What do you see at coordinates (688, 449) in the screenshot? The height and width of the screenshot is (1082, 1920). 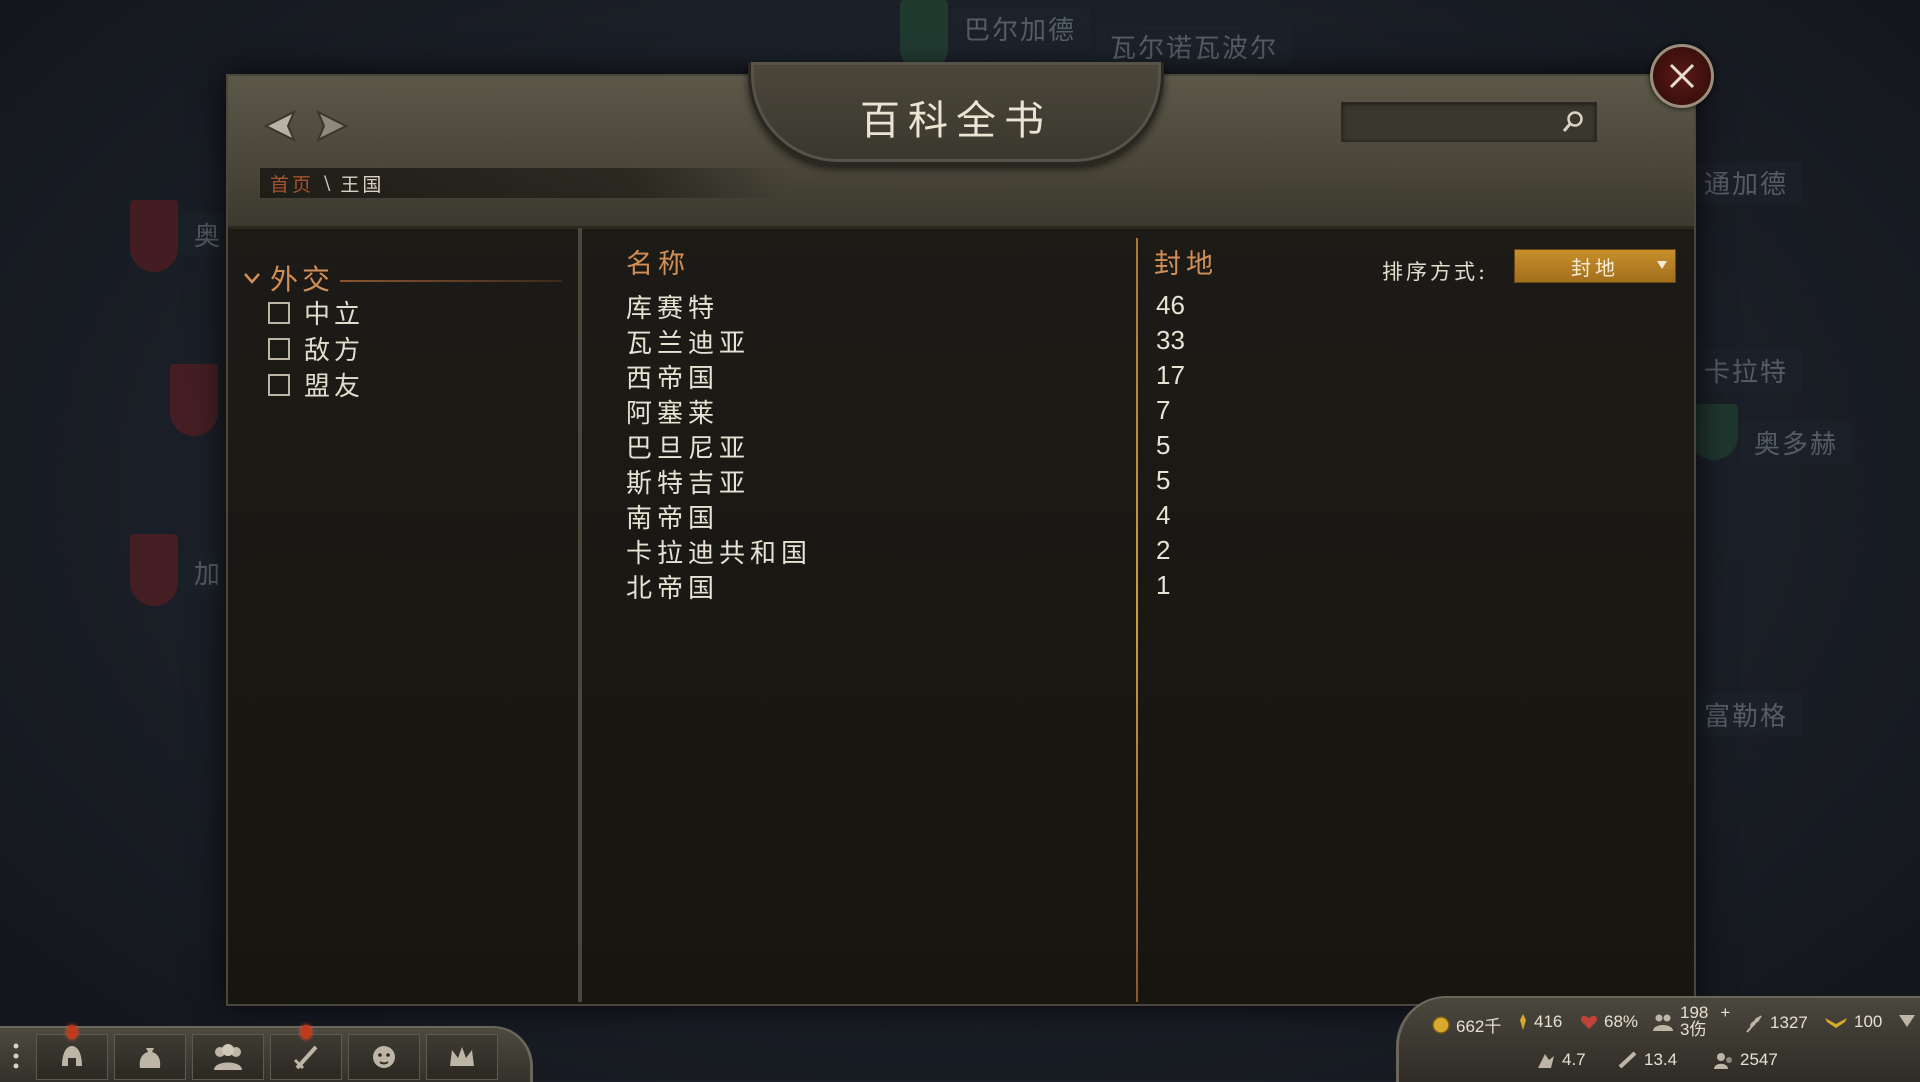 I see `kingdom-name: 巴旦尼亚` at bounding box center [688, 449].